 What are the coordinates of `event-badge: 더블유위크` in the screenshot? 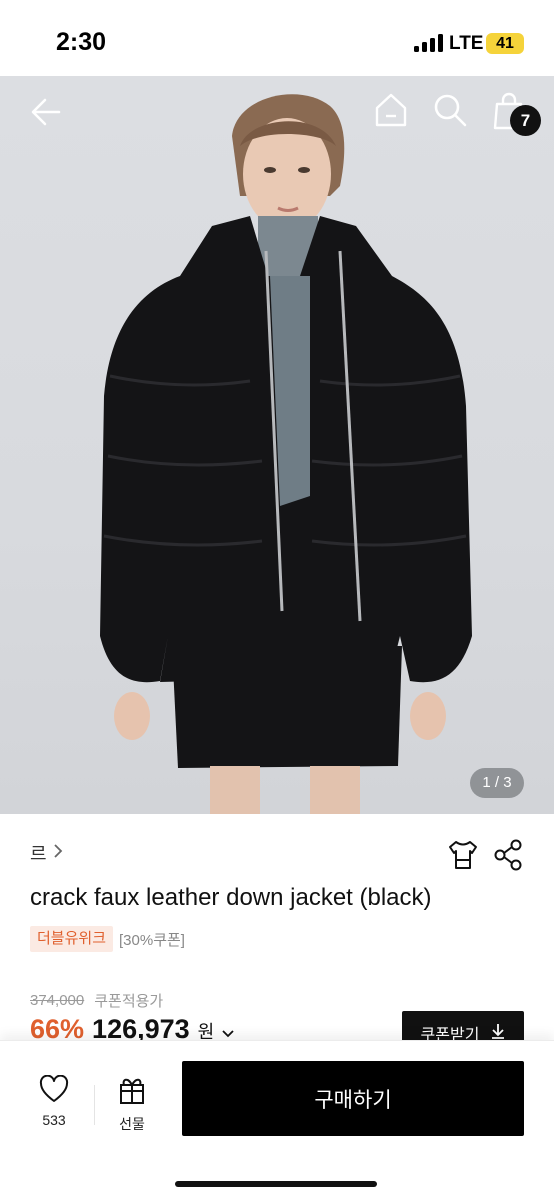 It's located at (72, 939).